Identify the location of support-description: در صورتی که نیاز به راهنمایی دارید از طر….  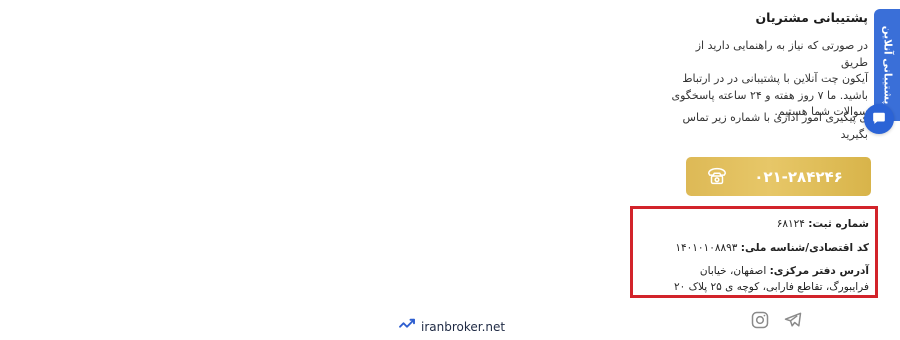
(768, 79).